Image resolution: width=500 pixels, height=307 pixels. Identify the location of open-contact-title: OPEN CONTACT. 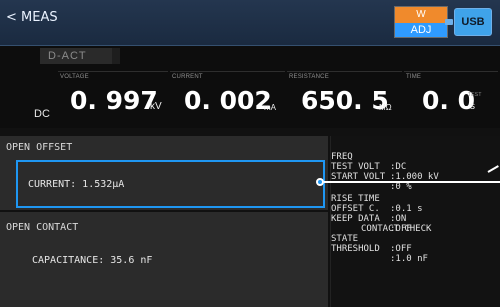
(42, 227).